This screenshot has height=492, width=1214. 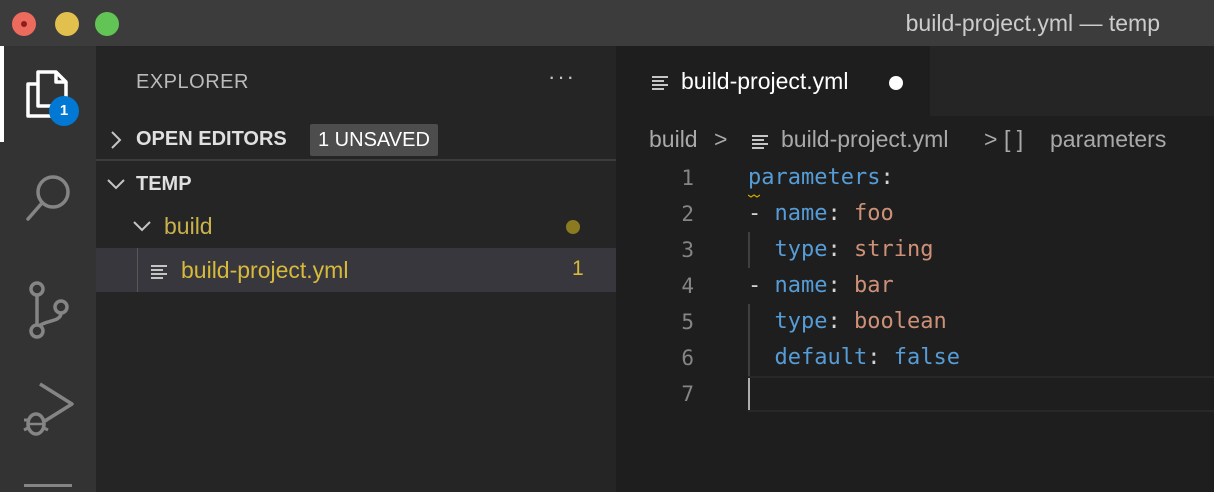 I want to click on workspace-section: TEMP, so click(x=356, y=184).